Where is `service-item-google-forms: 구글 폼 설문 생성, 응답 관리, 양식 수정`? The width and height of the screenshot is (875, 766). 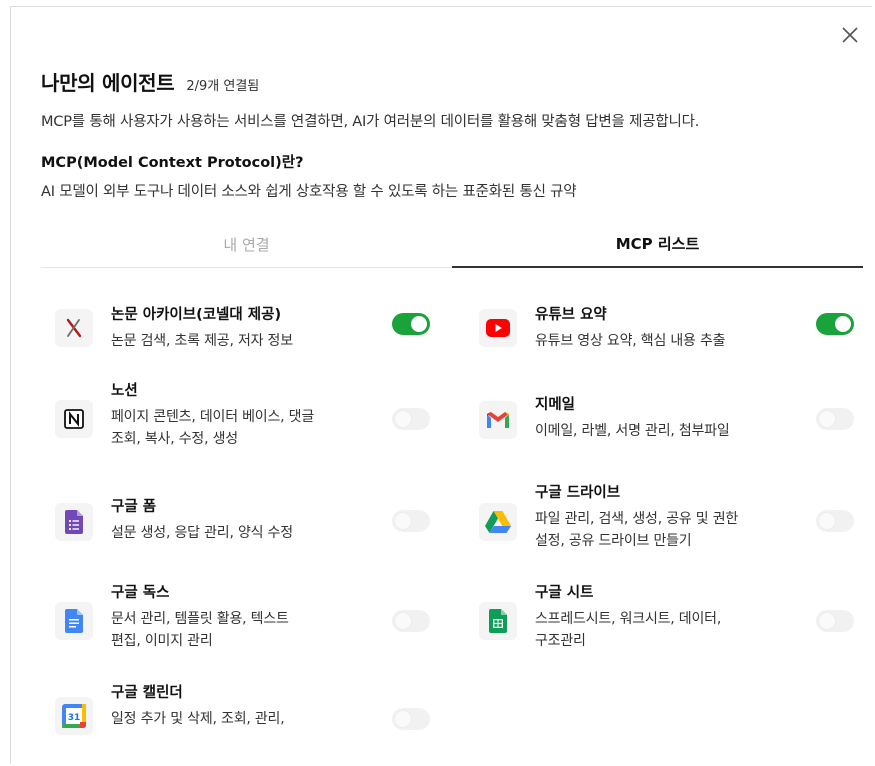 service-item-google-forms: 구글 폼 설문 생성, 응답 관리, 양식 수정 is located at coordinates (242, 523).